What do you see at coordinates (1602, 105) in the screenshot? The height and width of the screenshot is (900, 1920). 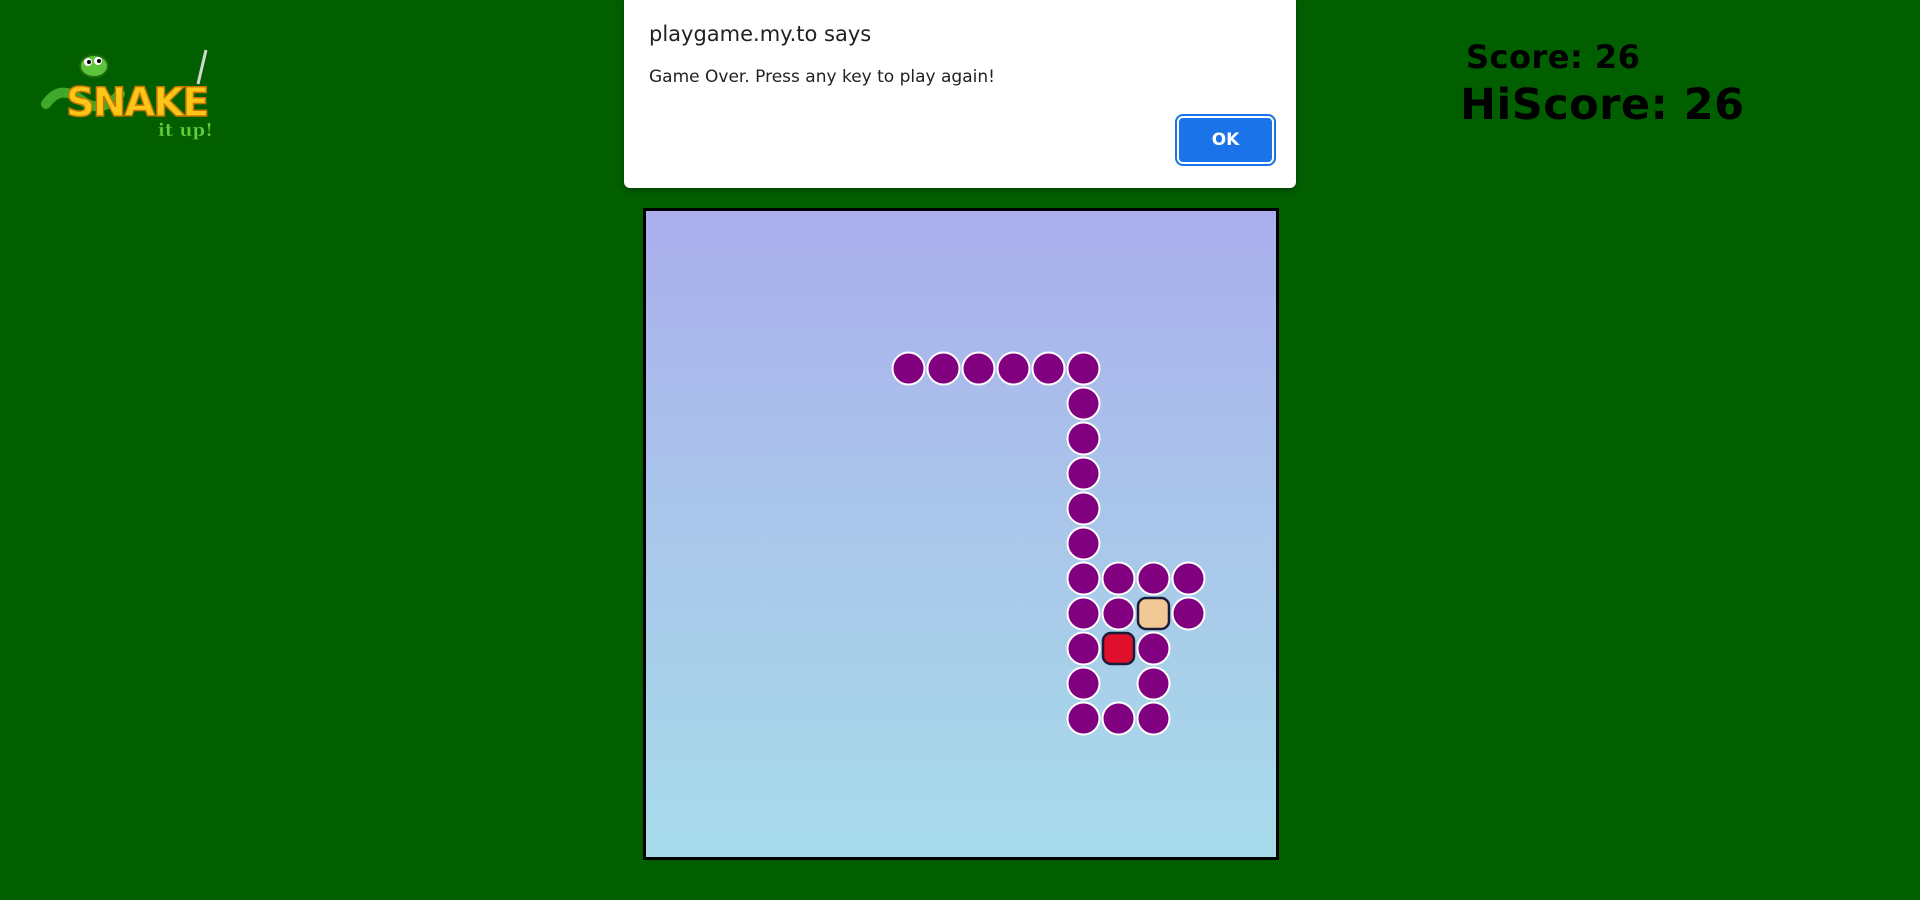 I see `hiscore-display: HiScore: 26` at bounding box center [1602, 105].